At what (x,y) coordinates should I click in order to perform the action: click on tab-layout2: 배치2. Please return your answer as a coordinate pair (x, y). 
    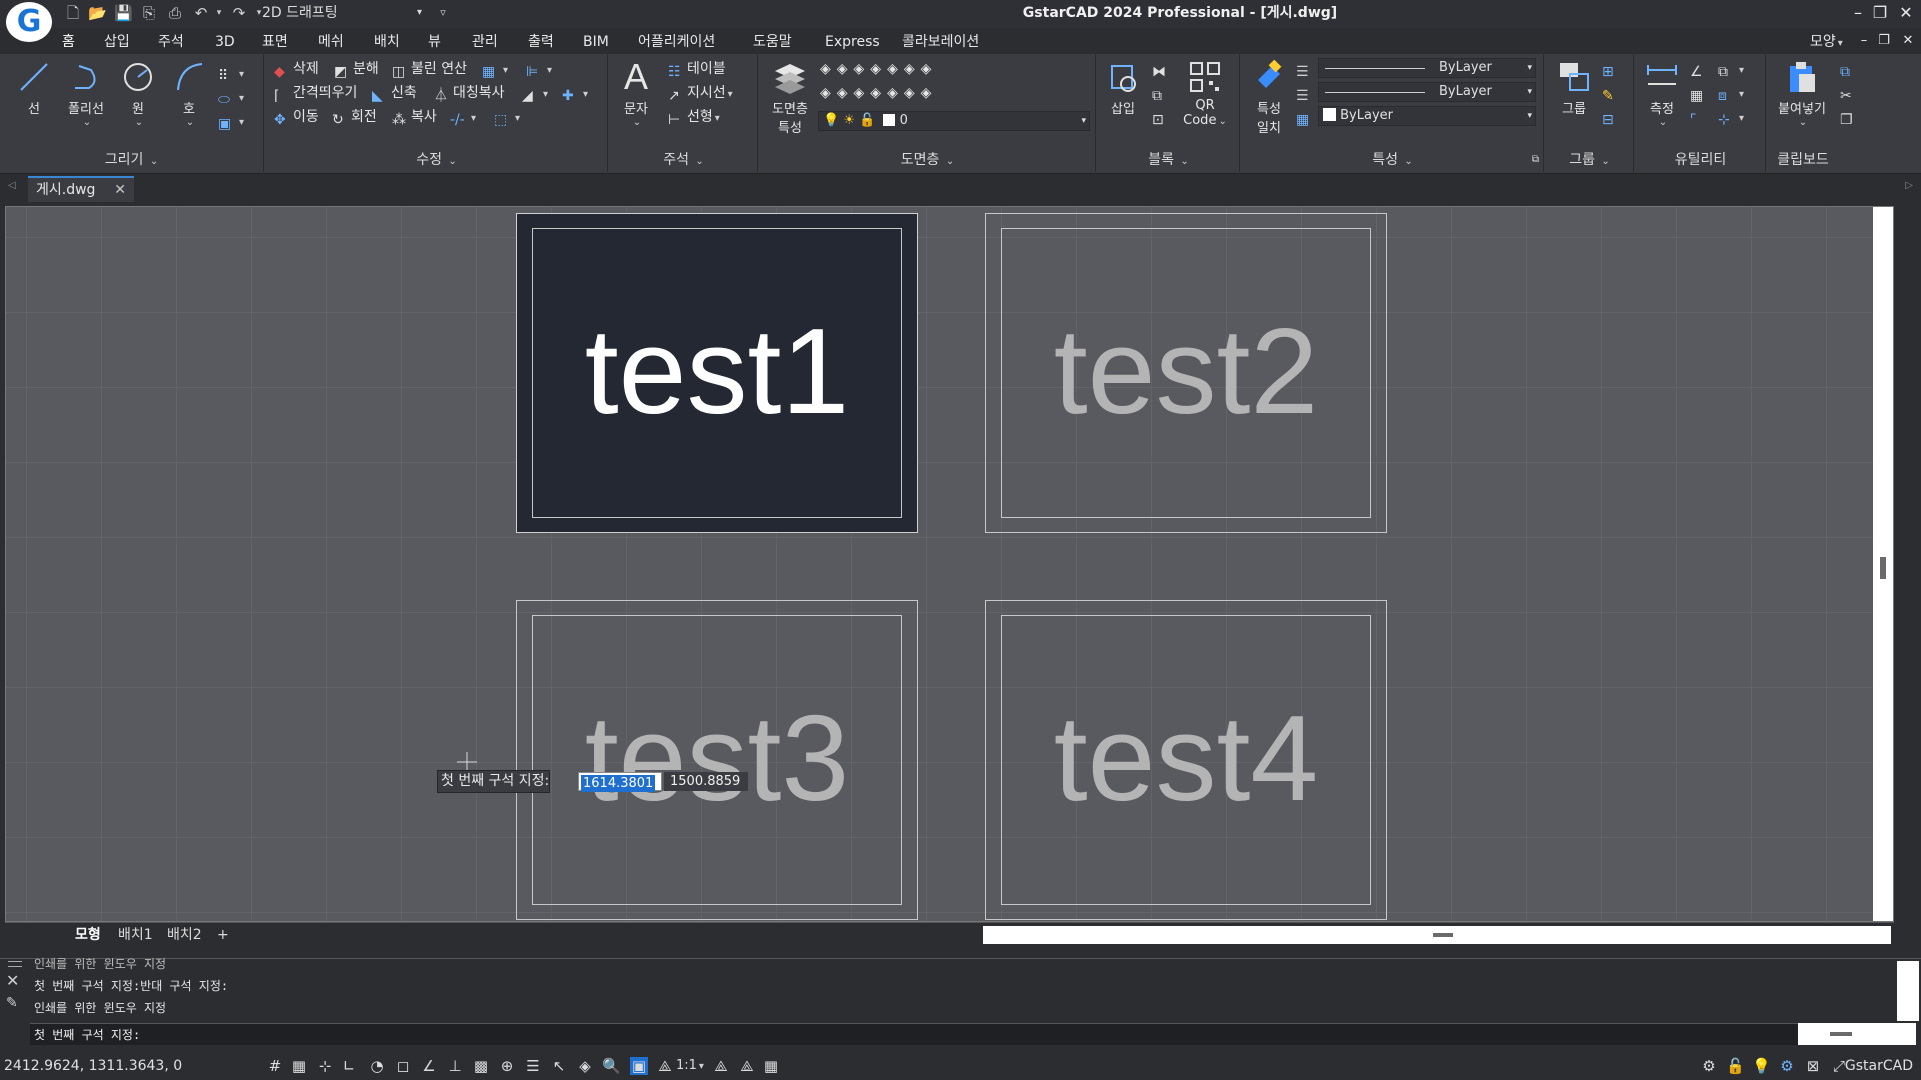
    Looking at the image, I should click on (184, 935).